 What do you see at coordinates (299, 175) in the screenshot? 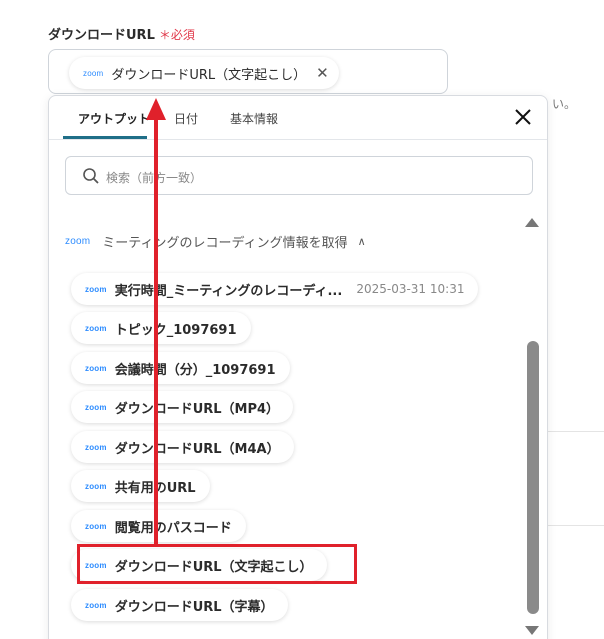
I see `search-input: 検索（前方一致）` at bounding box center [299, 175].